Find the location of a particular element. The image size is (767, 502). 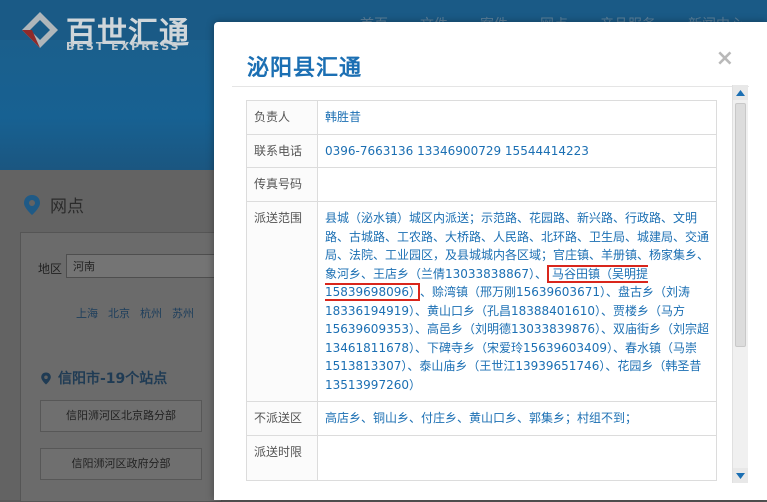

section-title: 网点 is located at coordinates (53, 204).